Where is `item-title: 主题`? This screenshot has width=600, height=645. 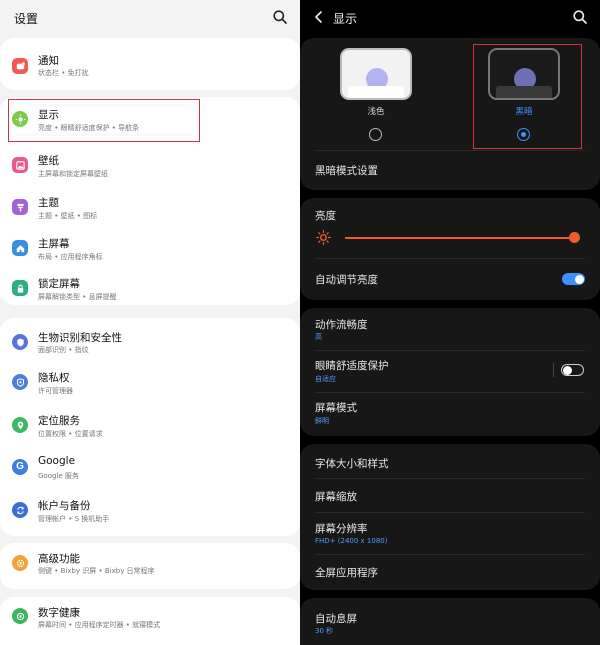
item-title: 主题 is located at coordinates (48, 203).